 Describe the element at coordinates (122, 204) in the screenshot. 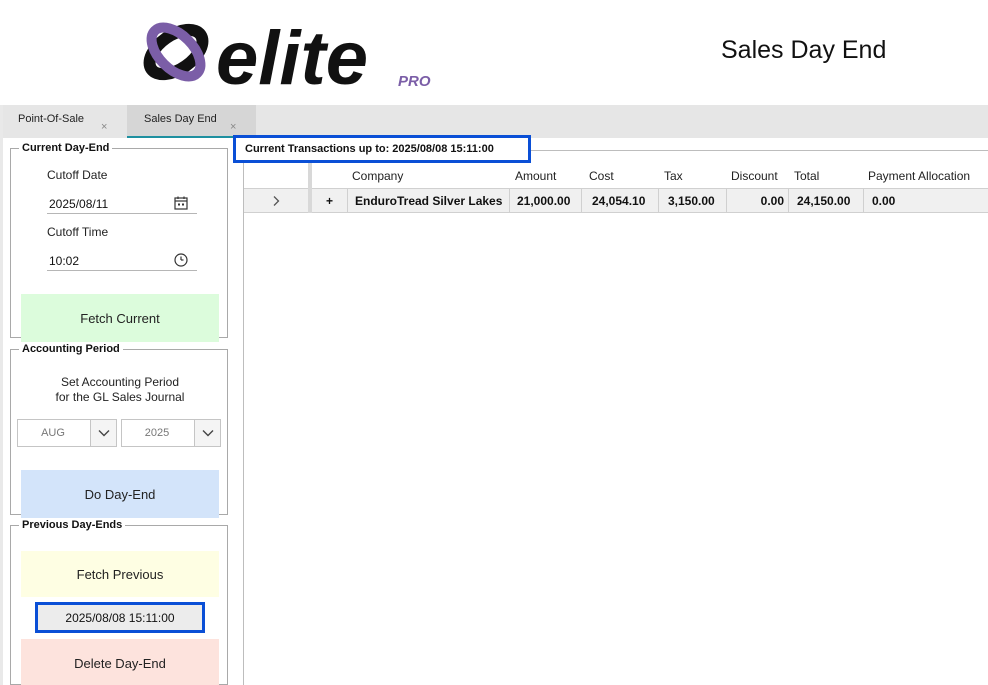

I see `cutoff-date-field: 2025/08/11` at that location.